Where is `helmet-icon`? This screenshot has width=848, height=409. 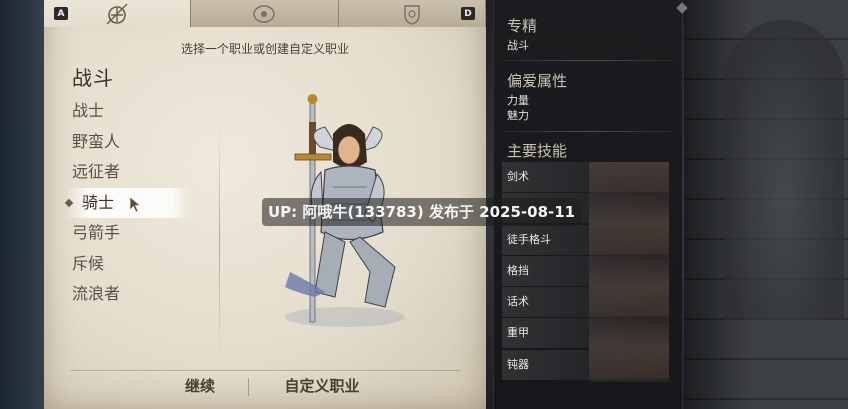 helmet-icon is located at coordinates (117, 13).